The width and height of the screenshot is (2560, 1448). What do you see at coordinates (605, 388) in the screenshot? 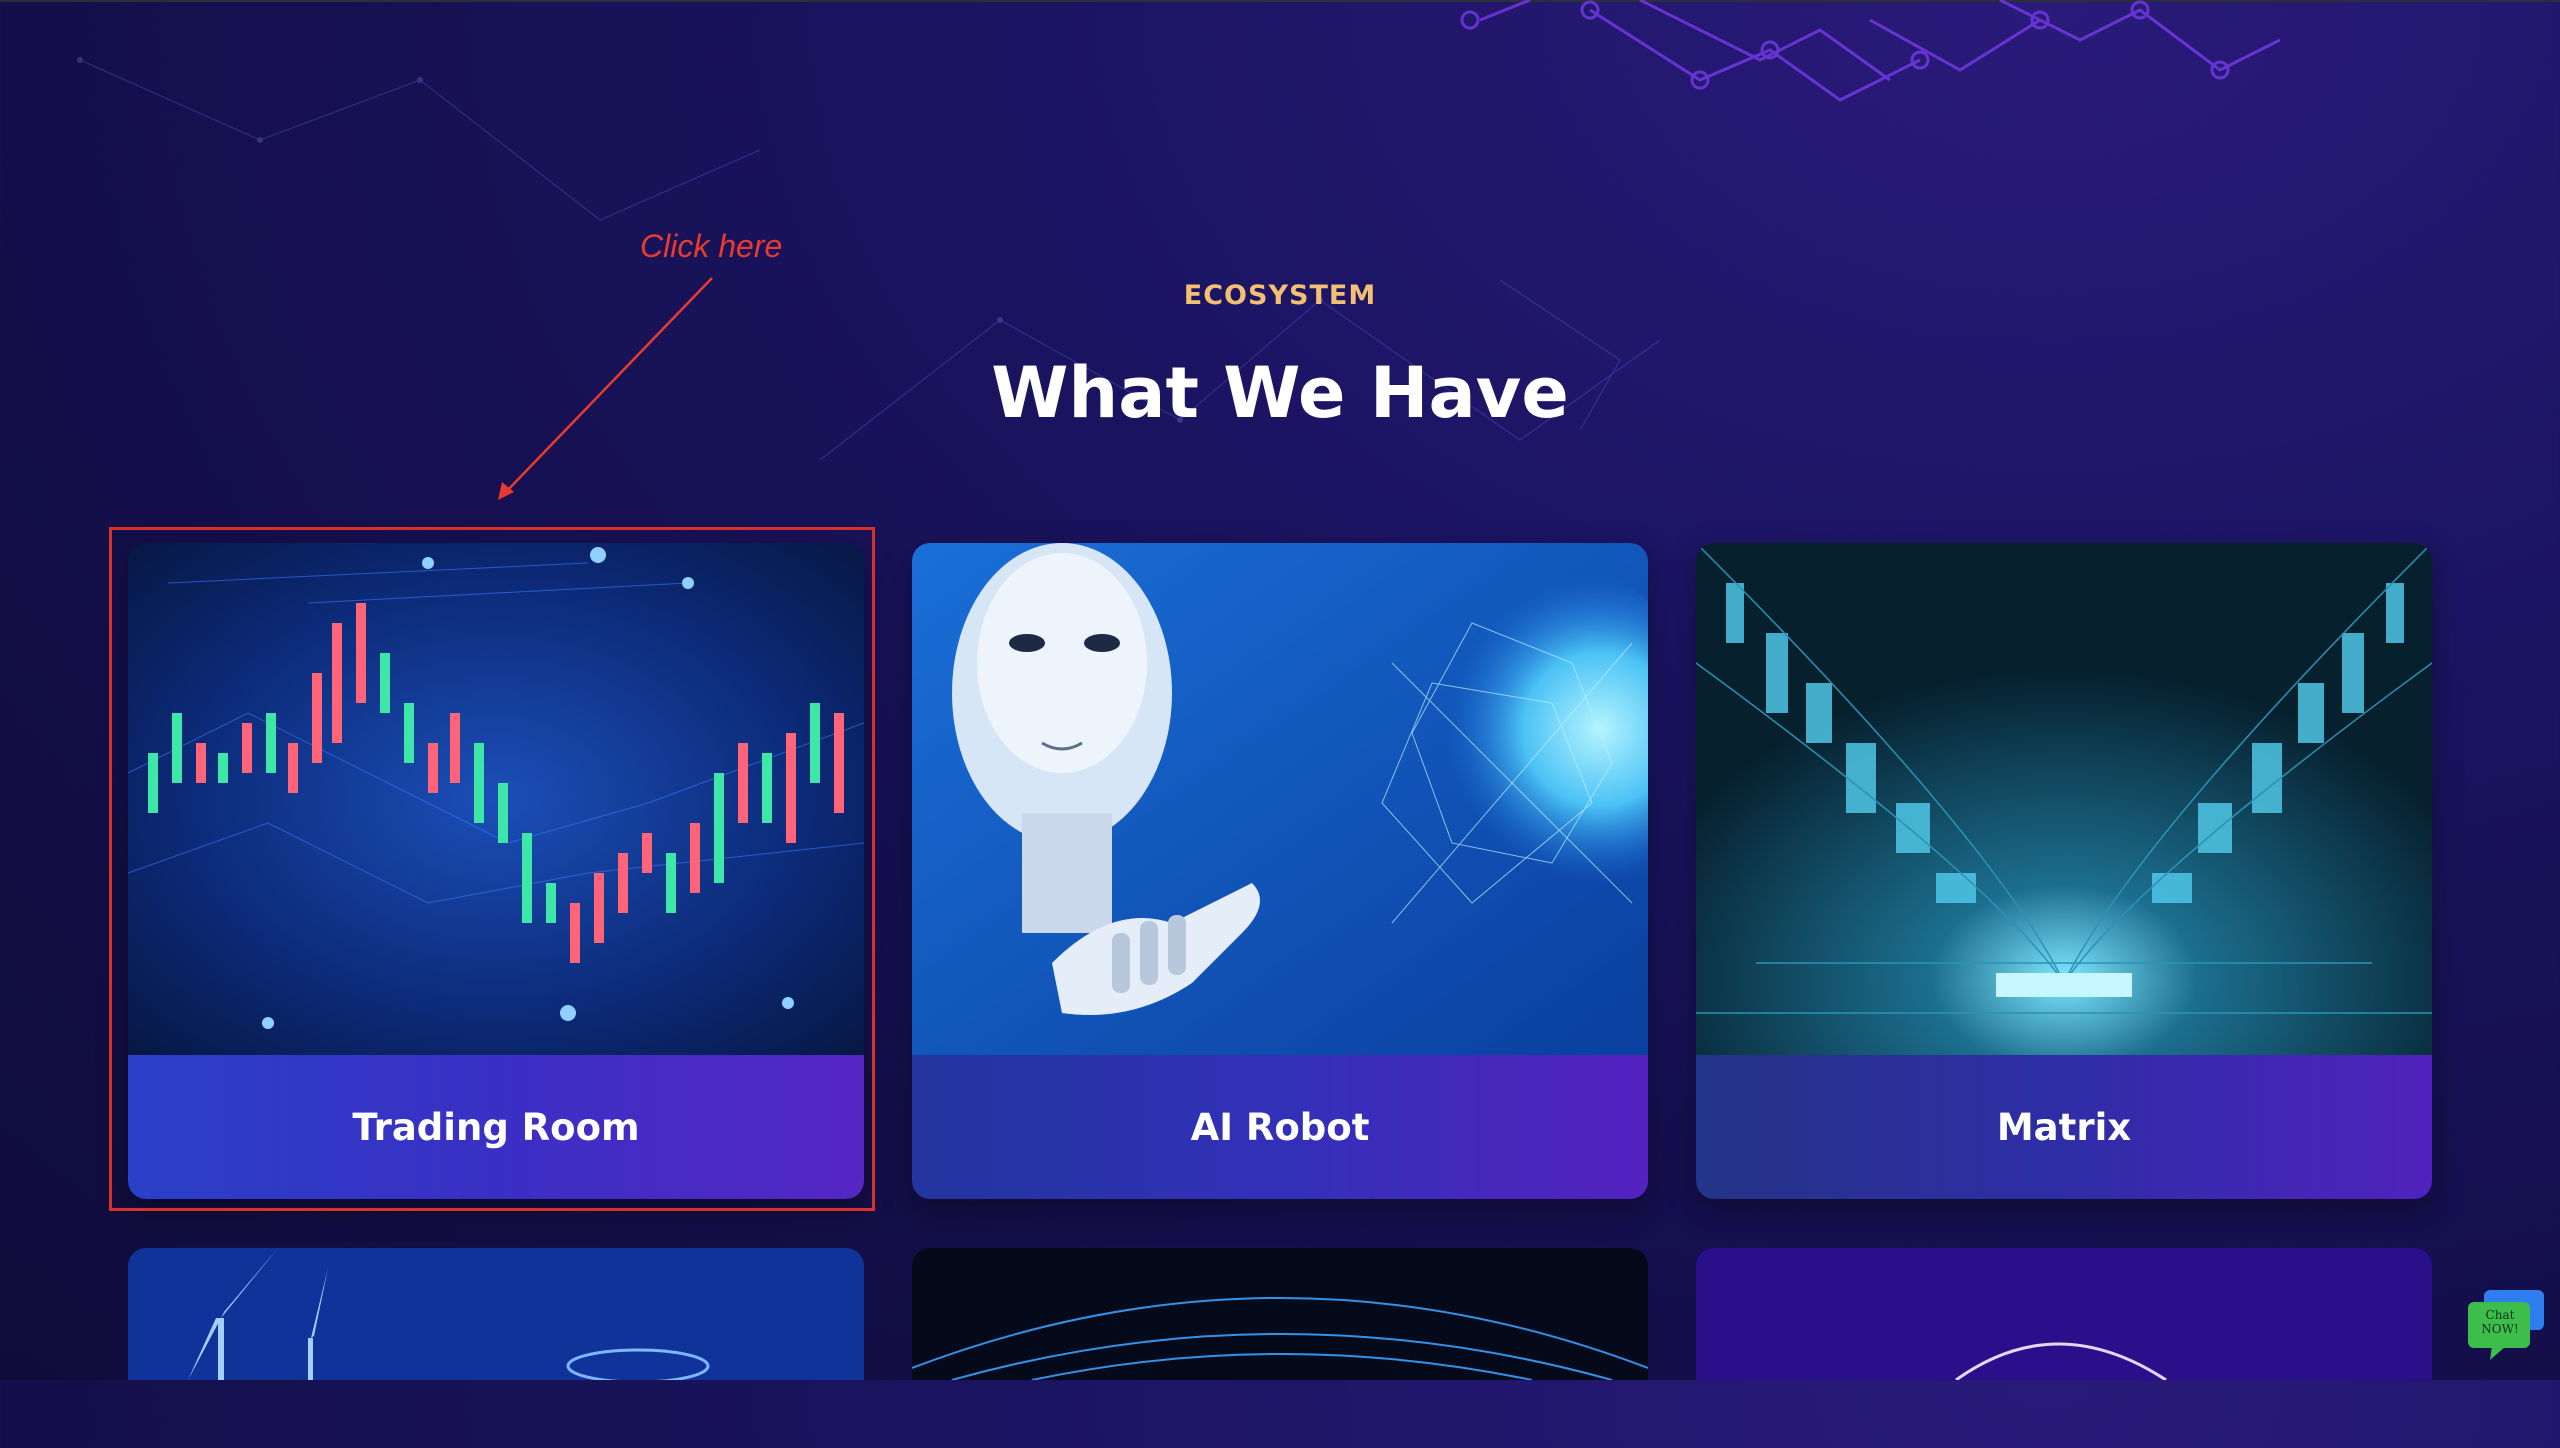
I see `annotation-arrow-icon` at bounding box center [605, 388].